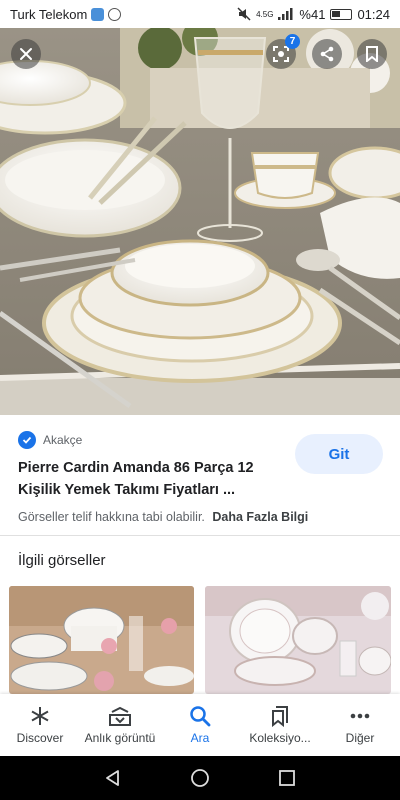 The height and width of the screenshot is (800, 400). I want to click on battery-percent: %41, so click(312, 14).